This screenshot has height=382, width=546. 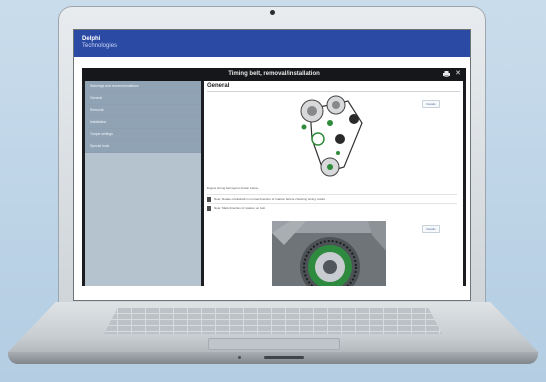 I want to click on webcam, so click(x=272, y=12).